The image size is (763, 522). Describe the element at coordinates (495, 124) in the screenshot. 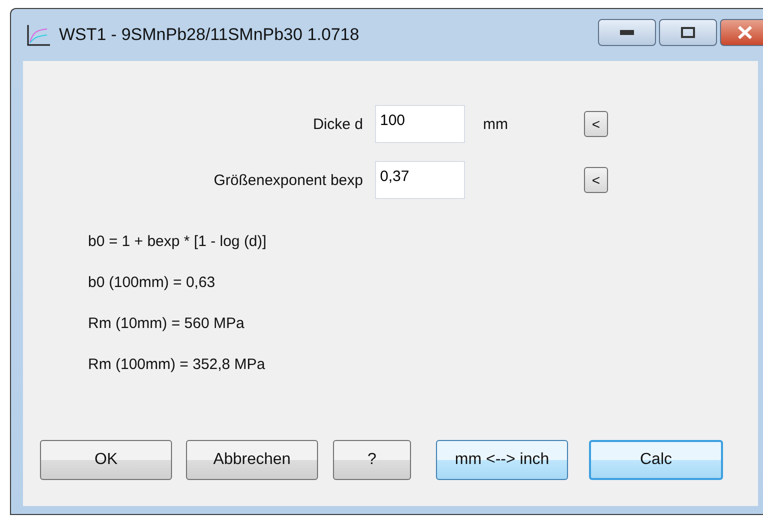

I see `unit-label: mm` at that location.